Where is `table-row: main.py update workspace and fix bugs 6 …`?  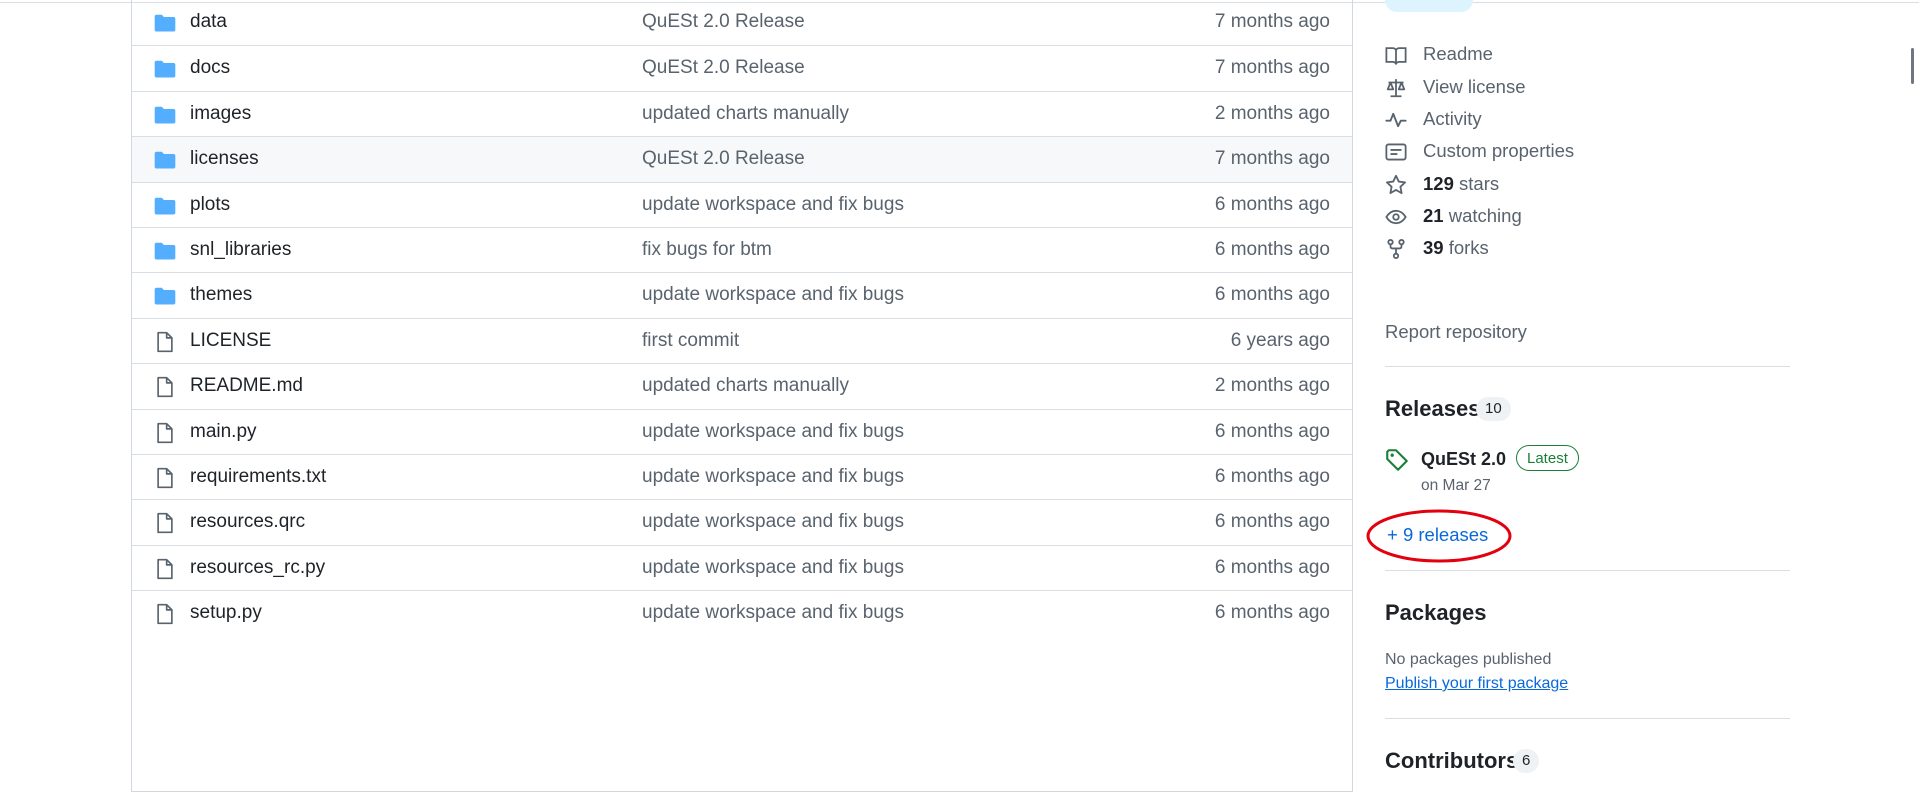 table-row: main.py update workspace and fix bugs 6 … is located at coordinates (742, 431).